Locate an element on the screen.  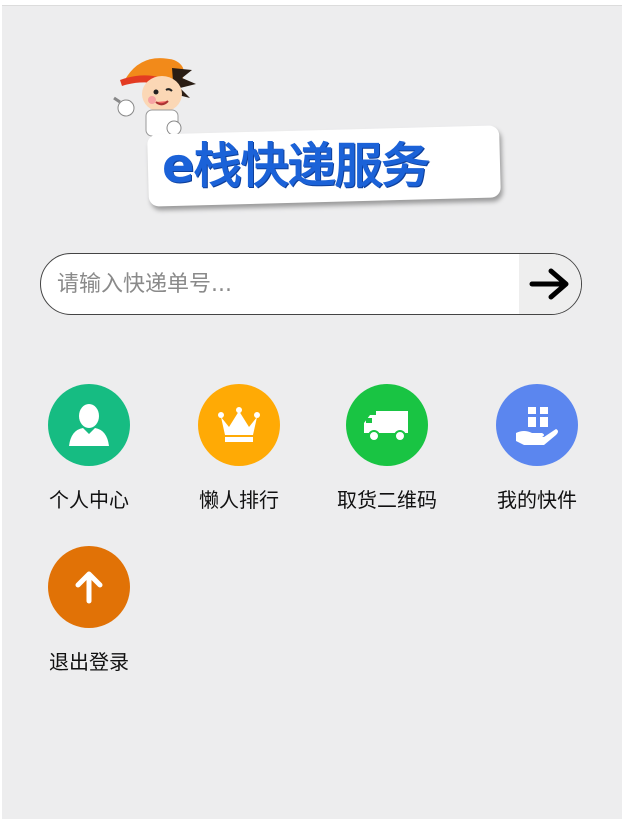
tracking-number-input is located at coordinates (280, 284).